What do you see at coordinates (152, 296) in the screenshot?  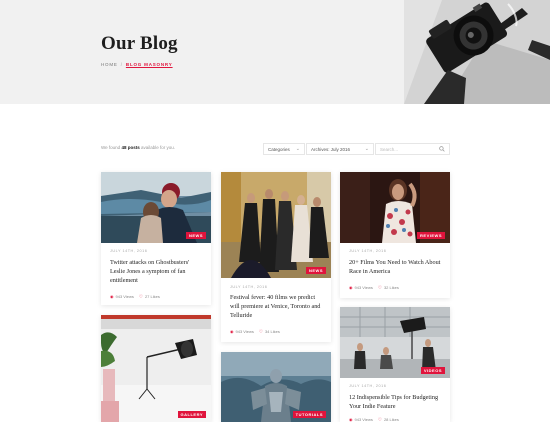 I see `post-likes: 27 Likes` at bounding box center [152, 296].